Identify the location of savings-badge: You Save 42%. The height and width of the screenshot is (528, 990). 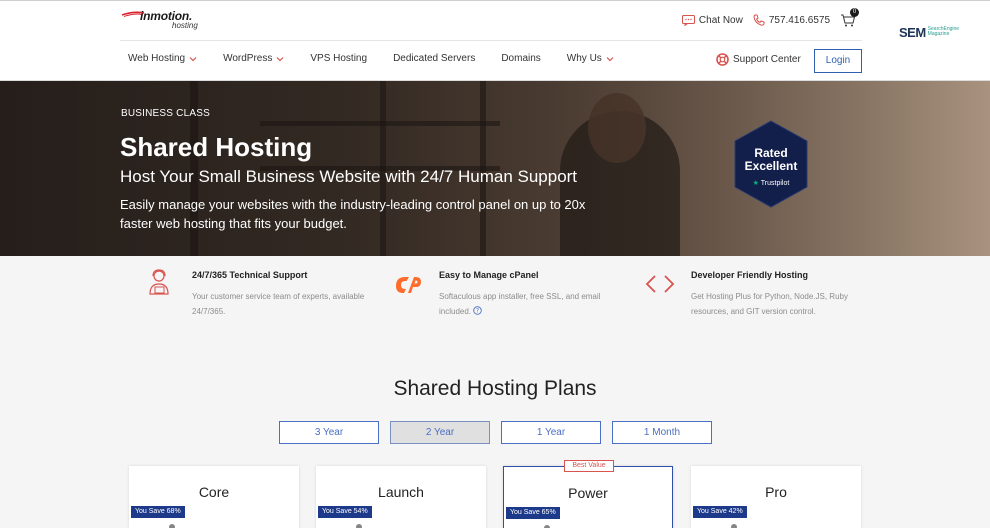
(720, 512).